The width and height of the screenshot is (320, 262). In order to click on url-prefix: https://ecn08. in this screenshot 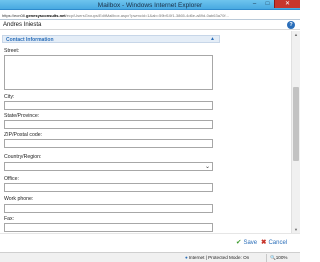, I will do `click(14, 15)`.